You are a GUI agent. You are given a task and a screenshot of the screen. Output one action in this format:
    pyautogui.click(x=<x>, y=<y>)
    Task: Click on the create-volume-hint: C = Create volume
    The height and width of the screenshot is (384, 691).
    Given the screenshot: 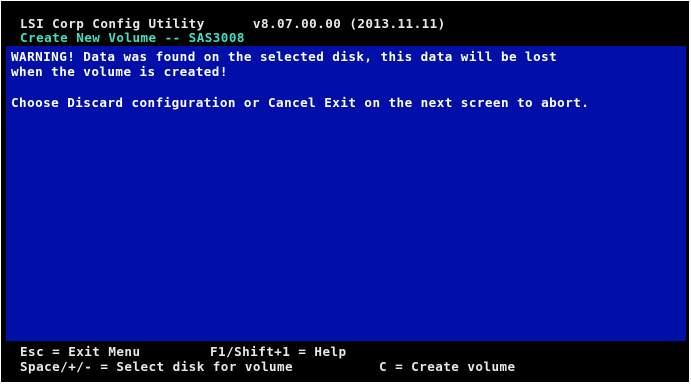 What is the action you would take?
    pyautogui.click(x=447, y=366)
    